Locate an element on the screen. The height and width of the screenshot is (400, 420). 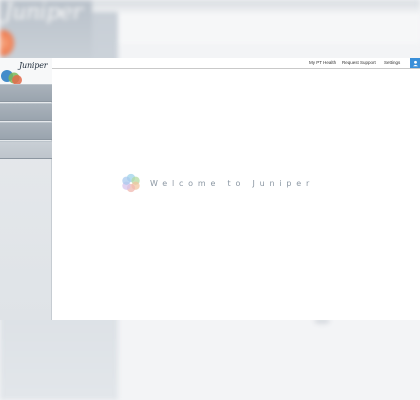
juniper-flower-icon is located at coordinates (131, 183).